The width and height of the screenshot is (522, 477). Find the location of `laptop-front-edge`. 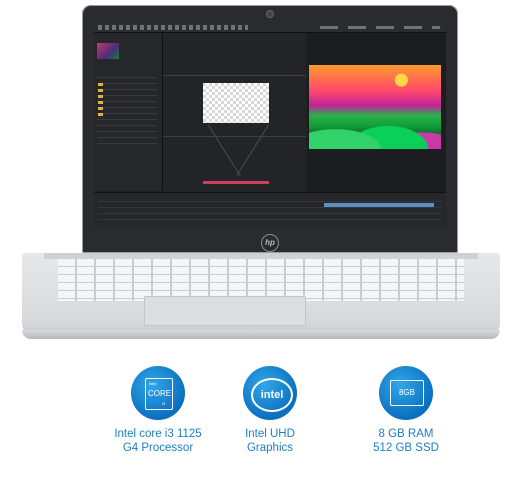

laptop-front-edge is located at coordinates (261, 334).